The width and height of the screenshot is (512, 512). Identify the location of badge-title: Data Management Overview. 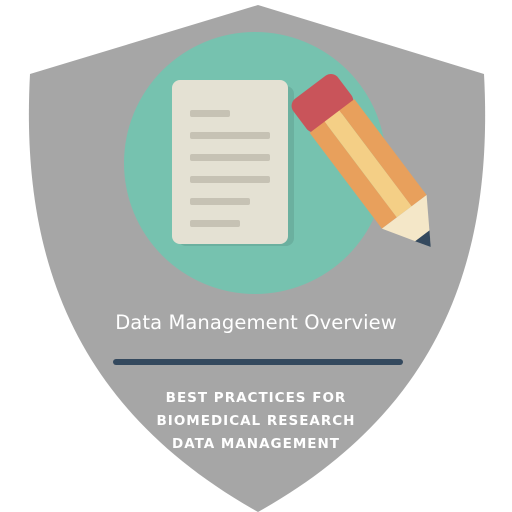
(256, 322).